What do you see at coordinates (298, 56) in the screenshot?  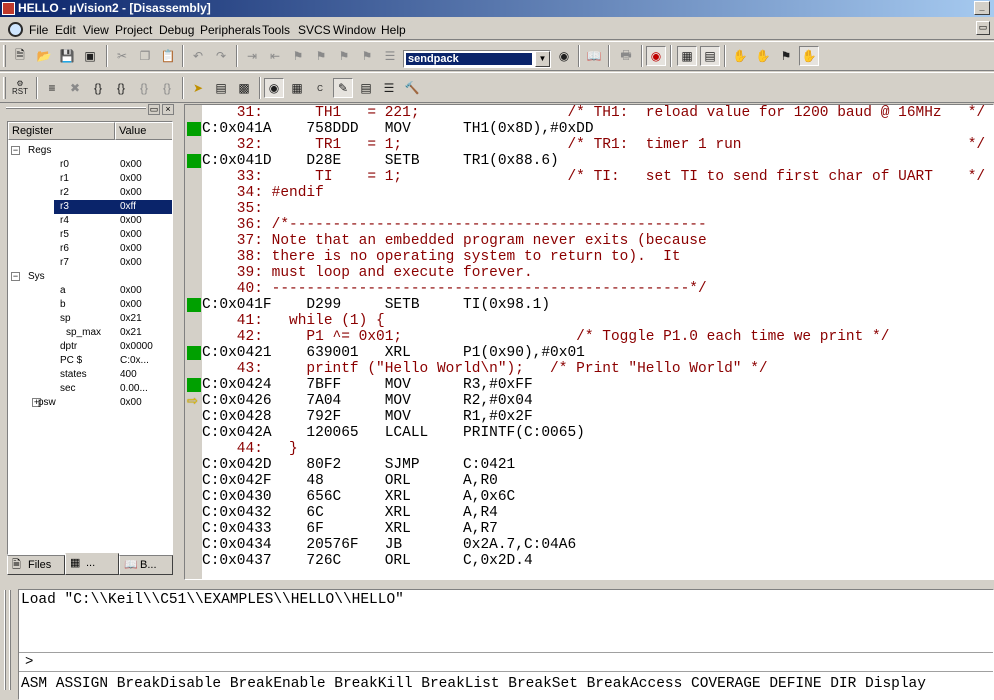 I see `bookmark-icon: ⚑` at bounding box center [298, 56].